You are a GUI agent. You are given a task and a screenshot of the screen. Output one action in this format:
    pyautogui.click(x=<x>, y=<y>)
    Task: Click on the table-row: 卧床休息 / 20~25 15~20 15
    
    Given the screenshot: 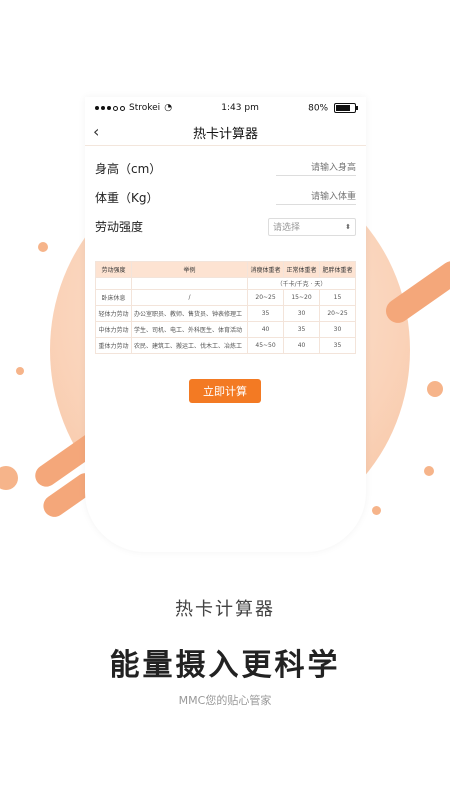 What is the action you would take?
    pyautogui.click(x=225, y=297)
    